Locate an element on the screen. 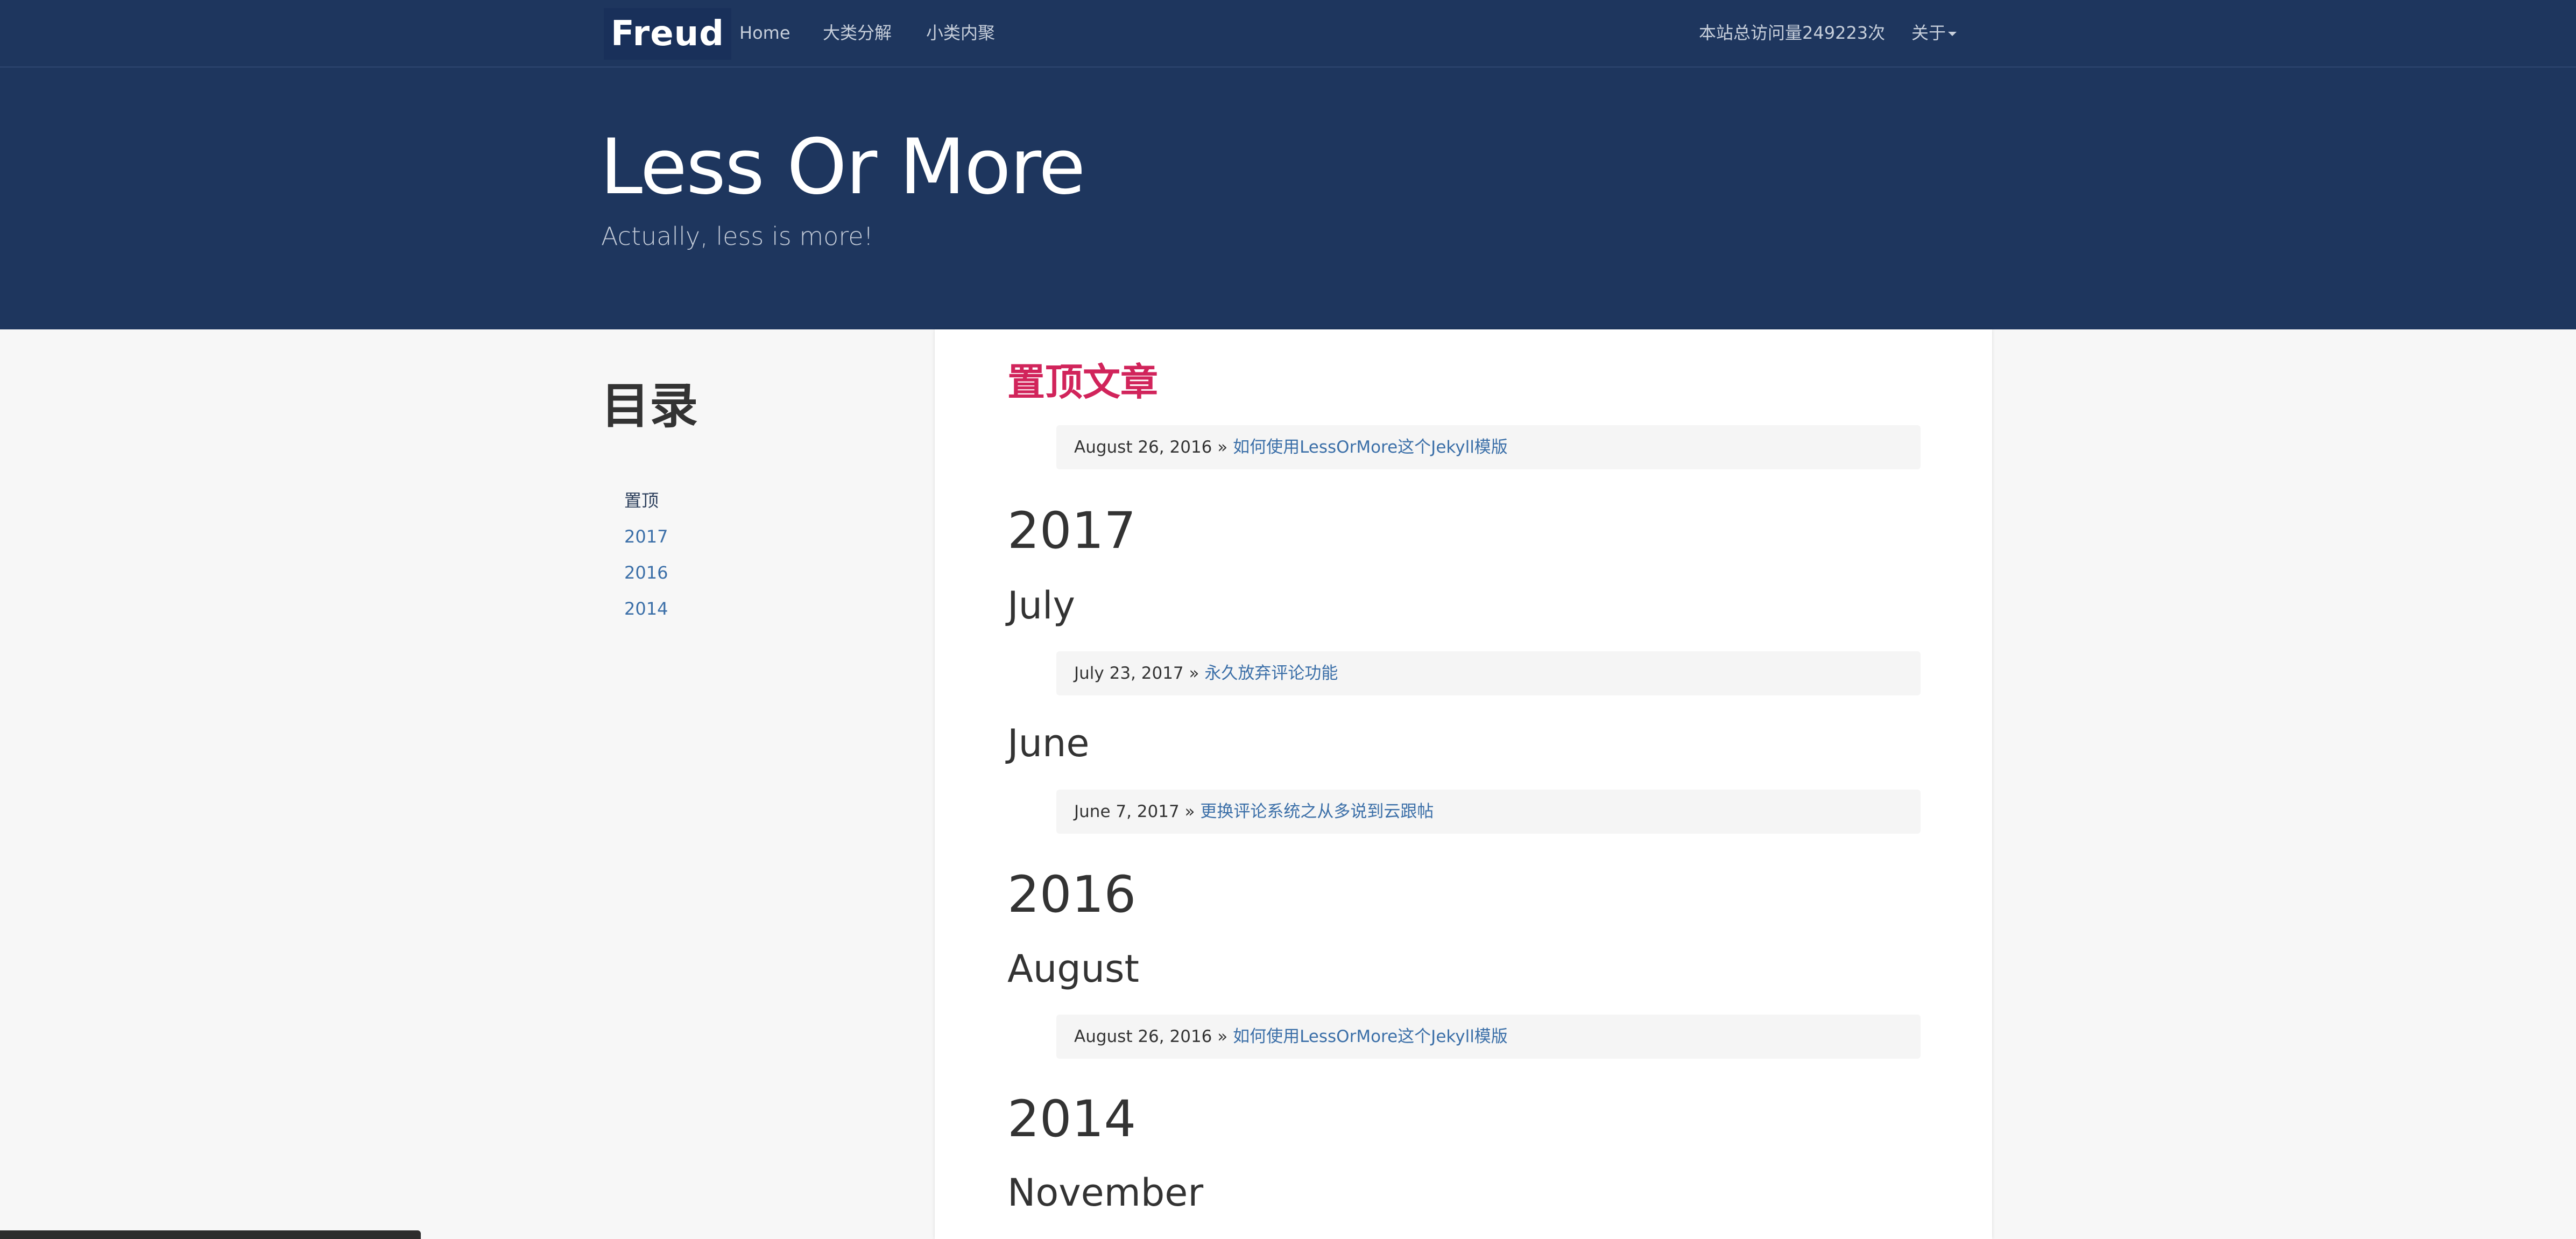 Image resolution: width=2576 pixels, height=1239 pixels. toc-item-label: 2017 is located at coordinates (646, 536).